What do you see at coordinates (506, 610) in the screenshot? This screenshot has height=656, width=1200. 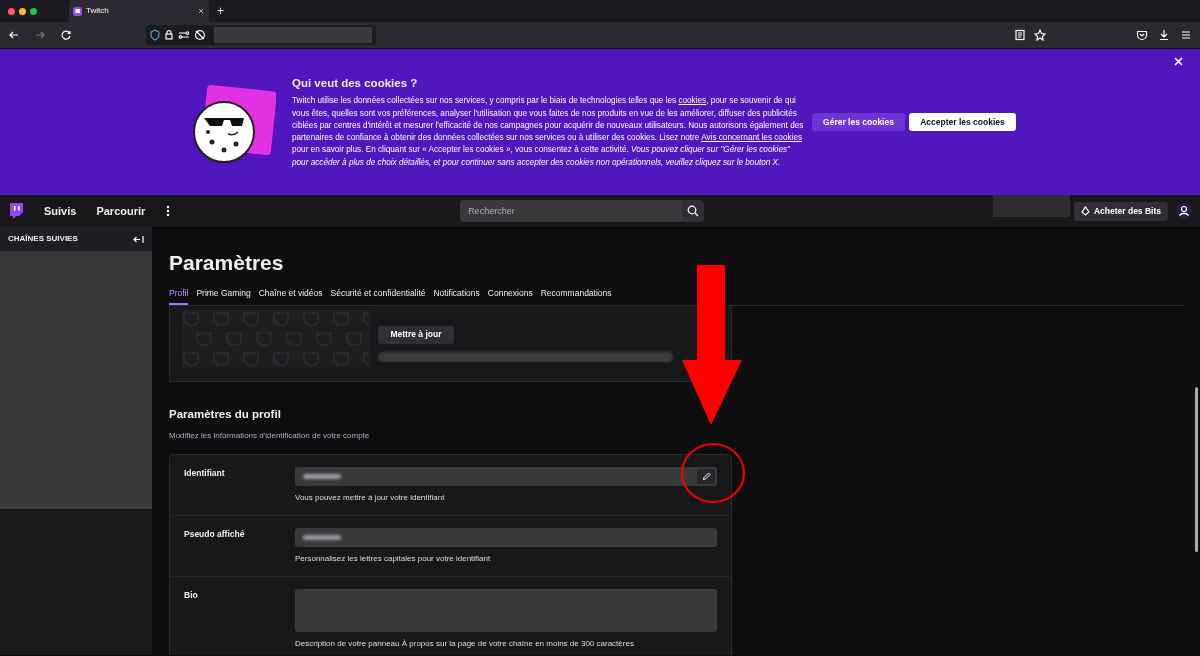 I see `bio-field` at bounding box center [506, 610].